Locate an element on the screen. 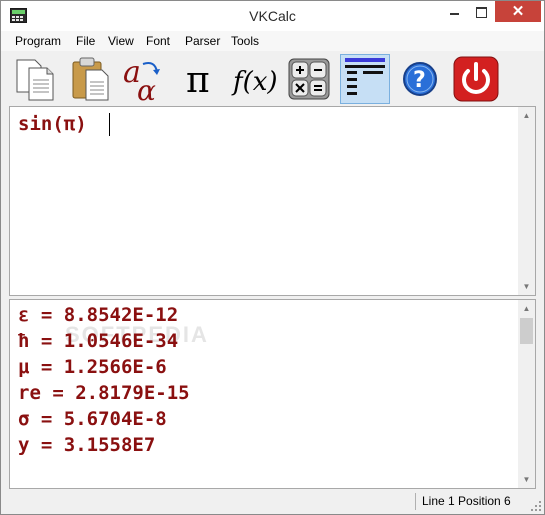 This screenshot has height=515, width=545. copy-icon is located at coordinates (35, 80).